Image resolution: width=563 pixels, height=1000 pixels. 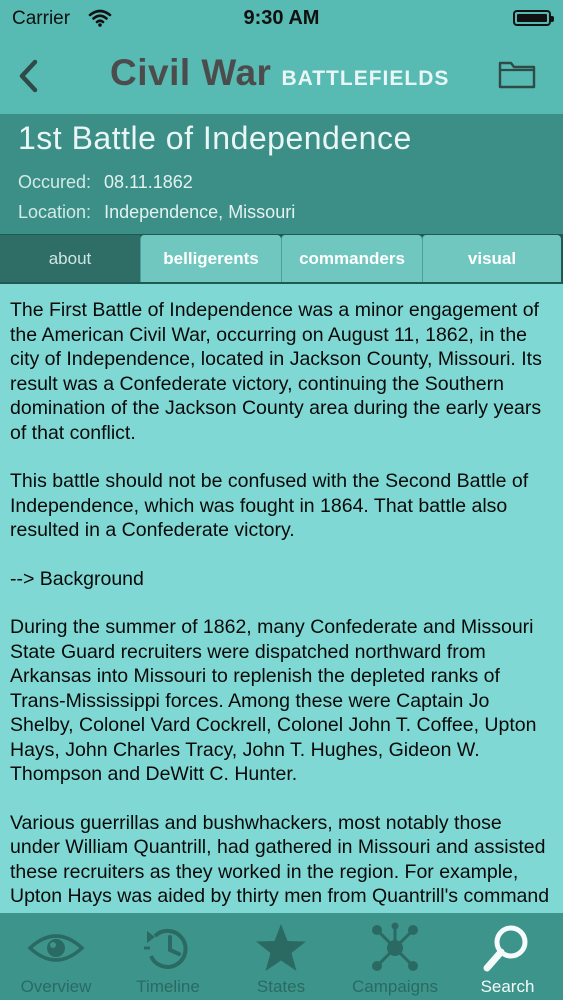 I want to click on battery-icon, so click(x=533, y=18).